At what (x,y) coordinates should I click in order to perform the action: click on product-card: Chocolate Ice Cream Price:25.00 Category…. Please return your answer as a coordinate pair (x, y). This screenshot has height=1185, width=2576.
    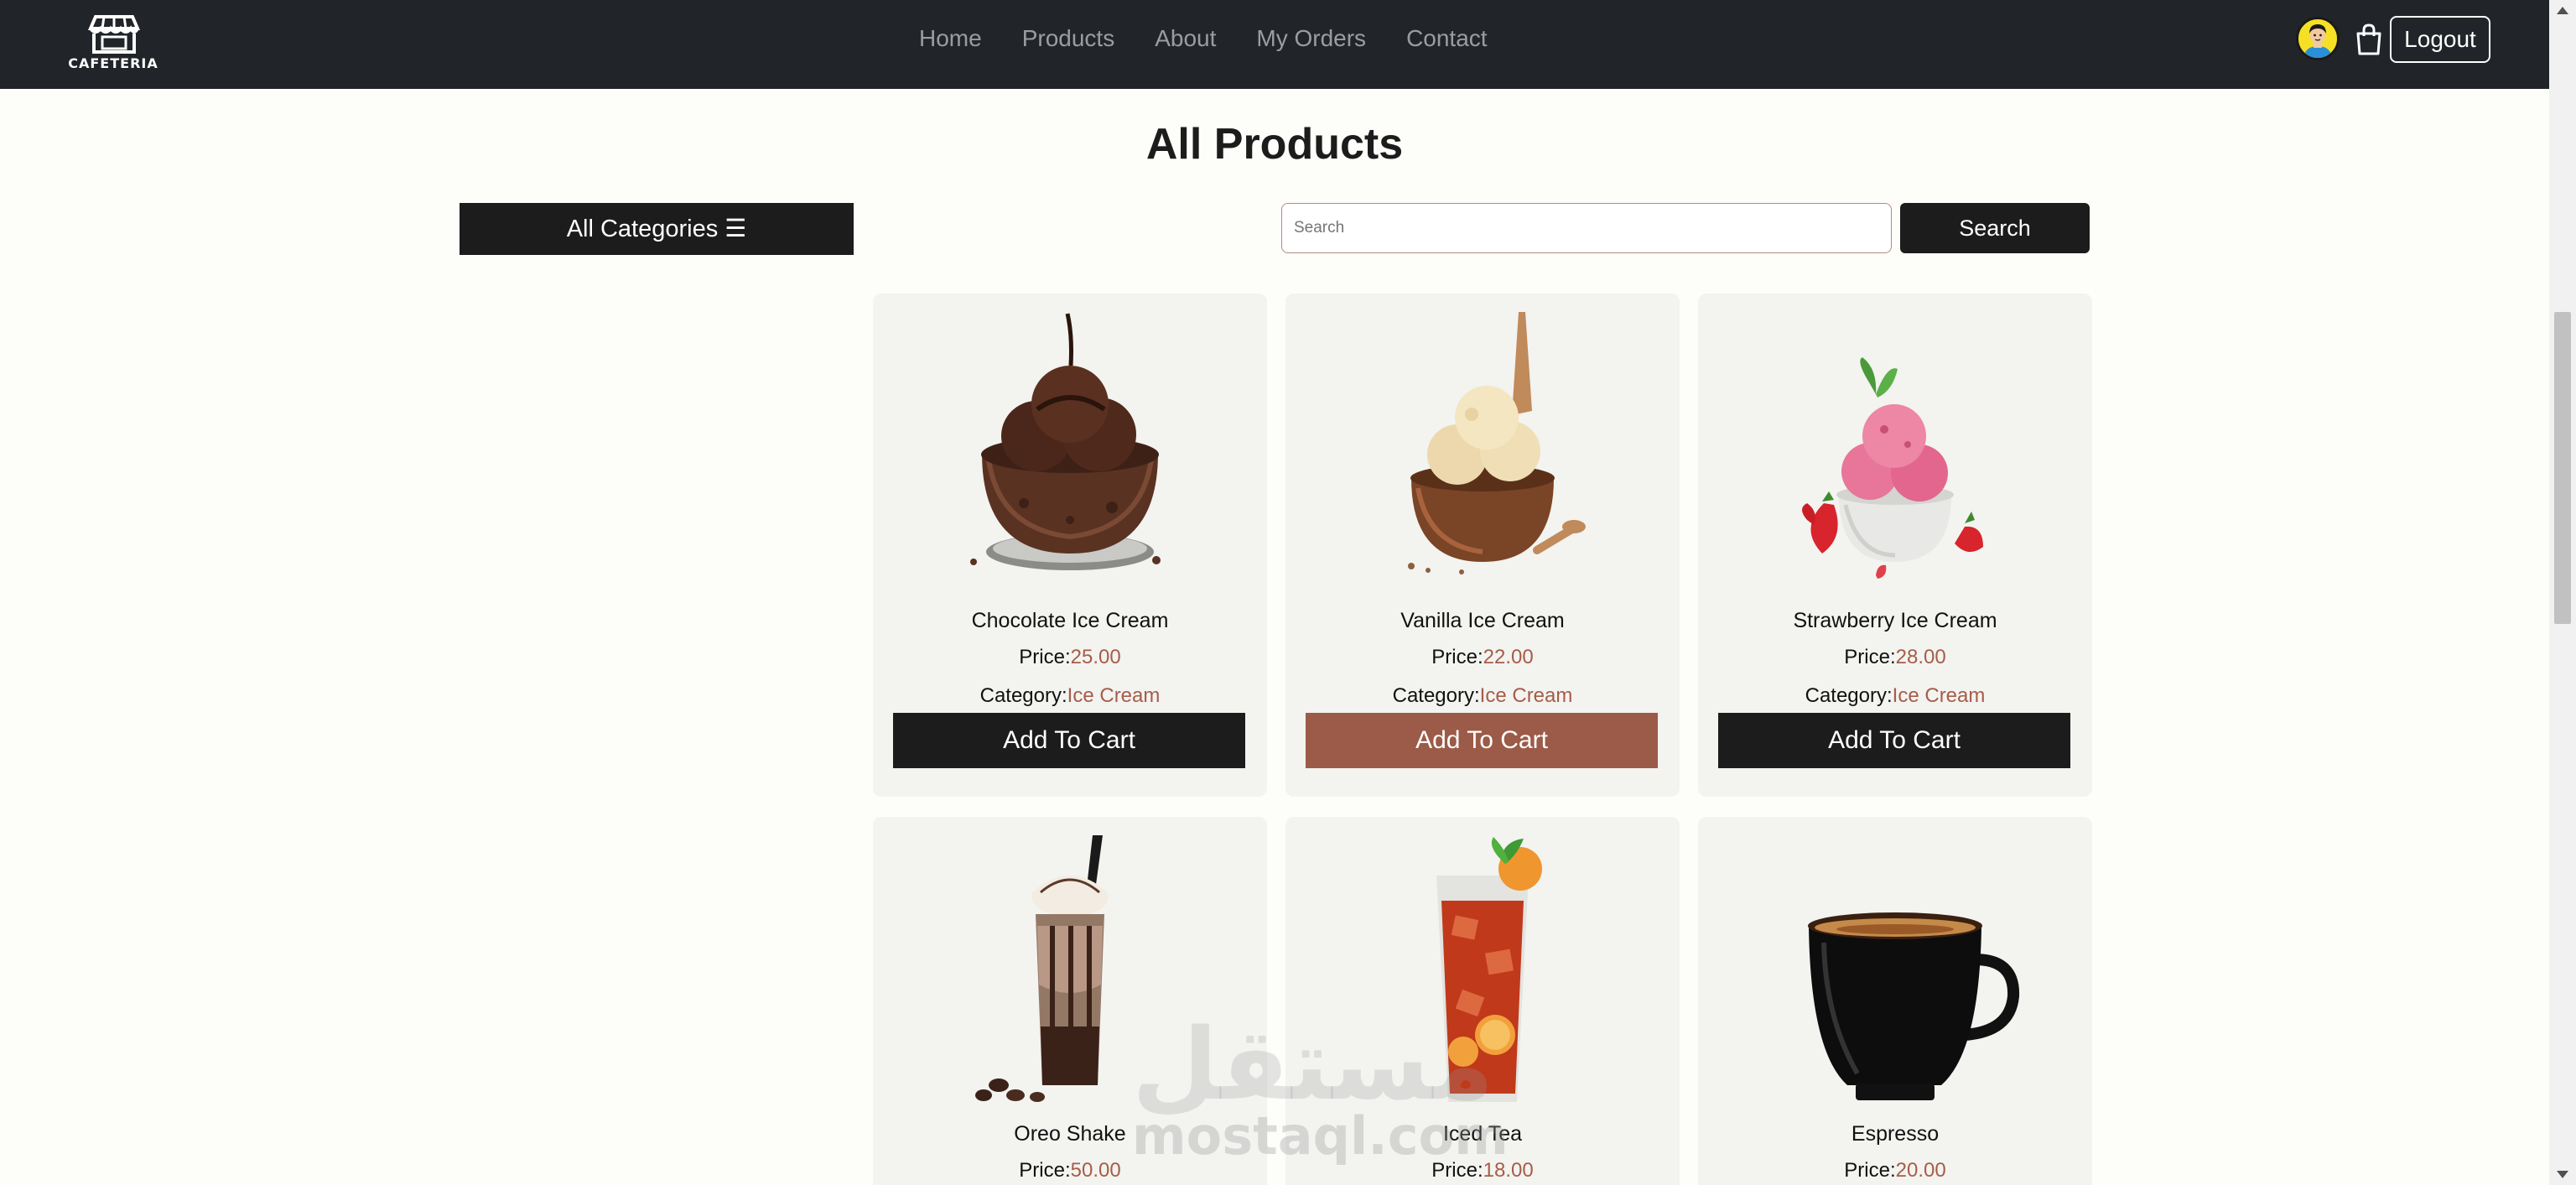
    Looking at the image, I should click on (1070, 545).